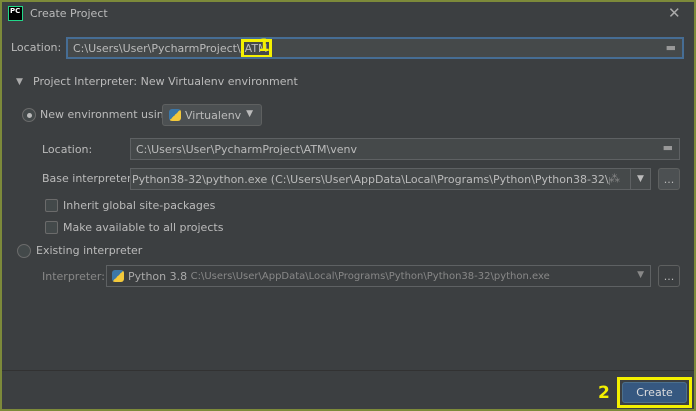  Describe the element at coordinates (19, 82) in the screenshot. I see `collapse-triangle-icon: ▼` at that location.